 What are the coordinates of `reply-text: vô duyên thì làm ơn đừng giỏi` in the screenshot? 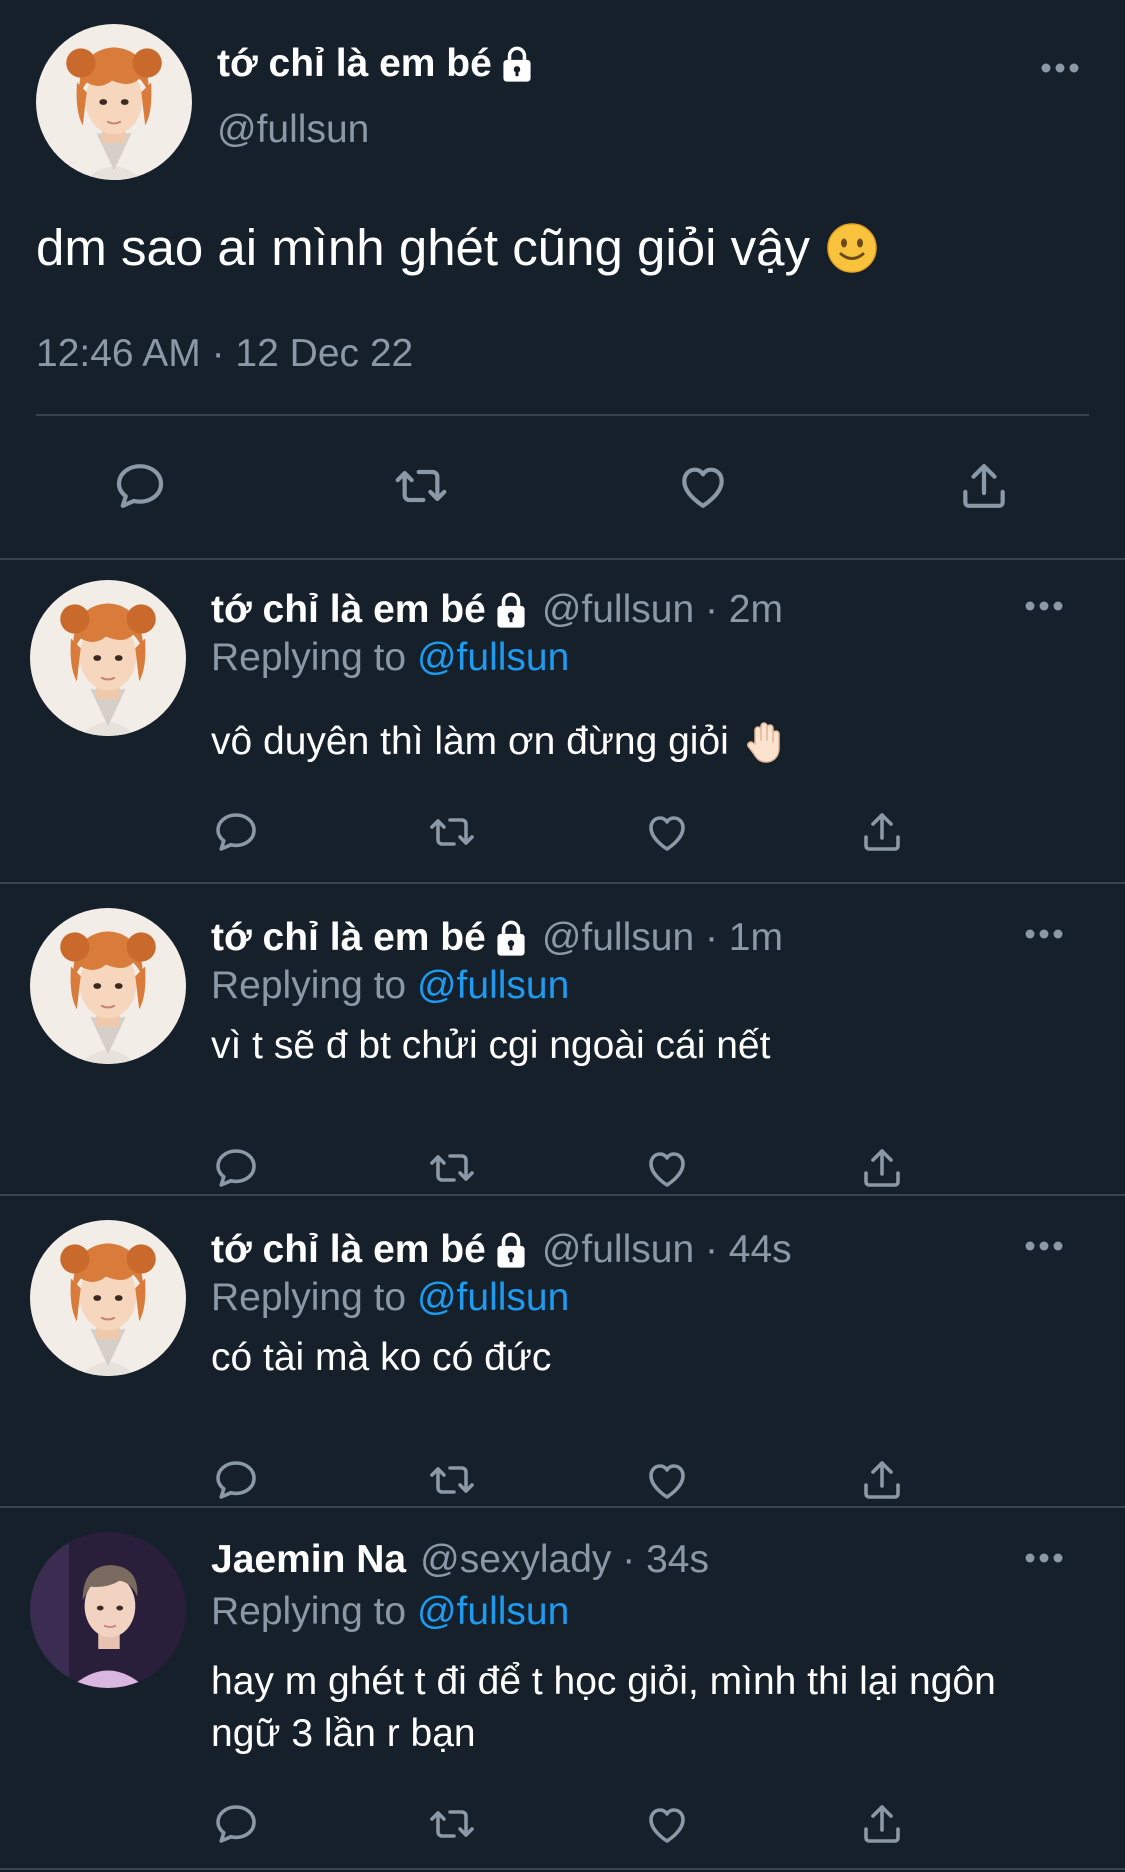 It's located at (498, 742).